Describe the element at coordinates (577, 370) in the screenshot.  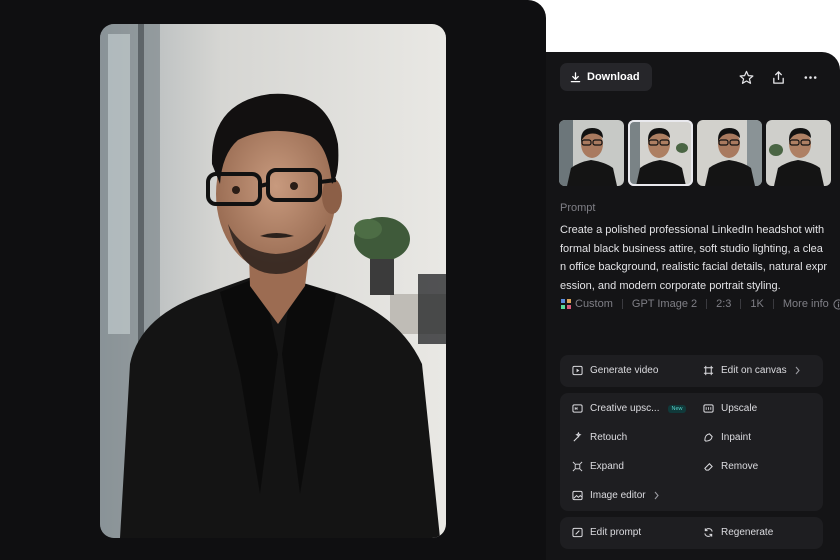
I see `video-icon` at that location.